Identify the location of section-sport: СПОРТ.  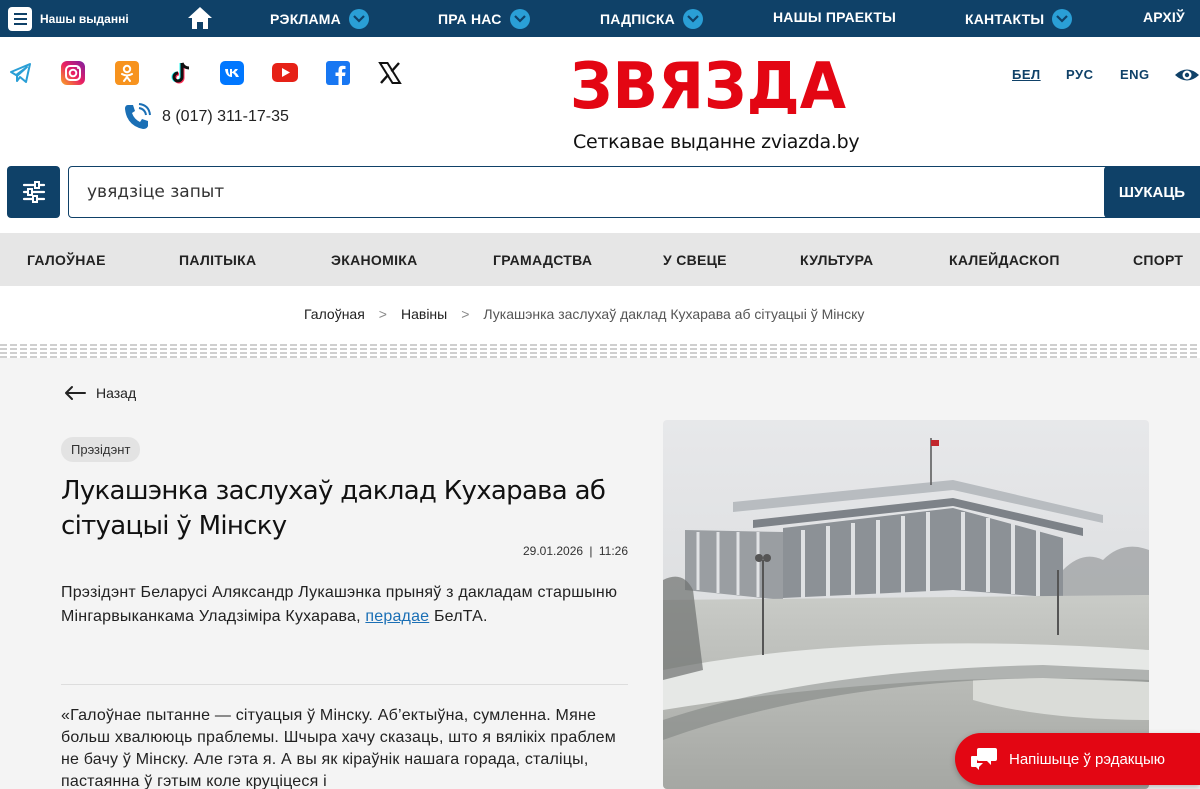
(1158, 260).